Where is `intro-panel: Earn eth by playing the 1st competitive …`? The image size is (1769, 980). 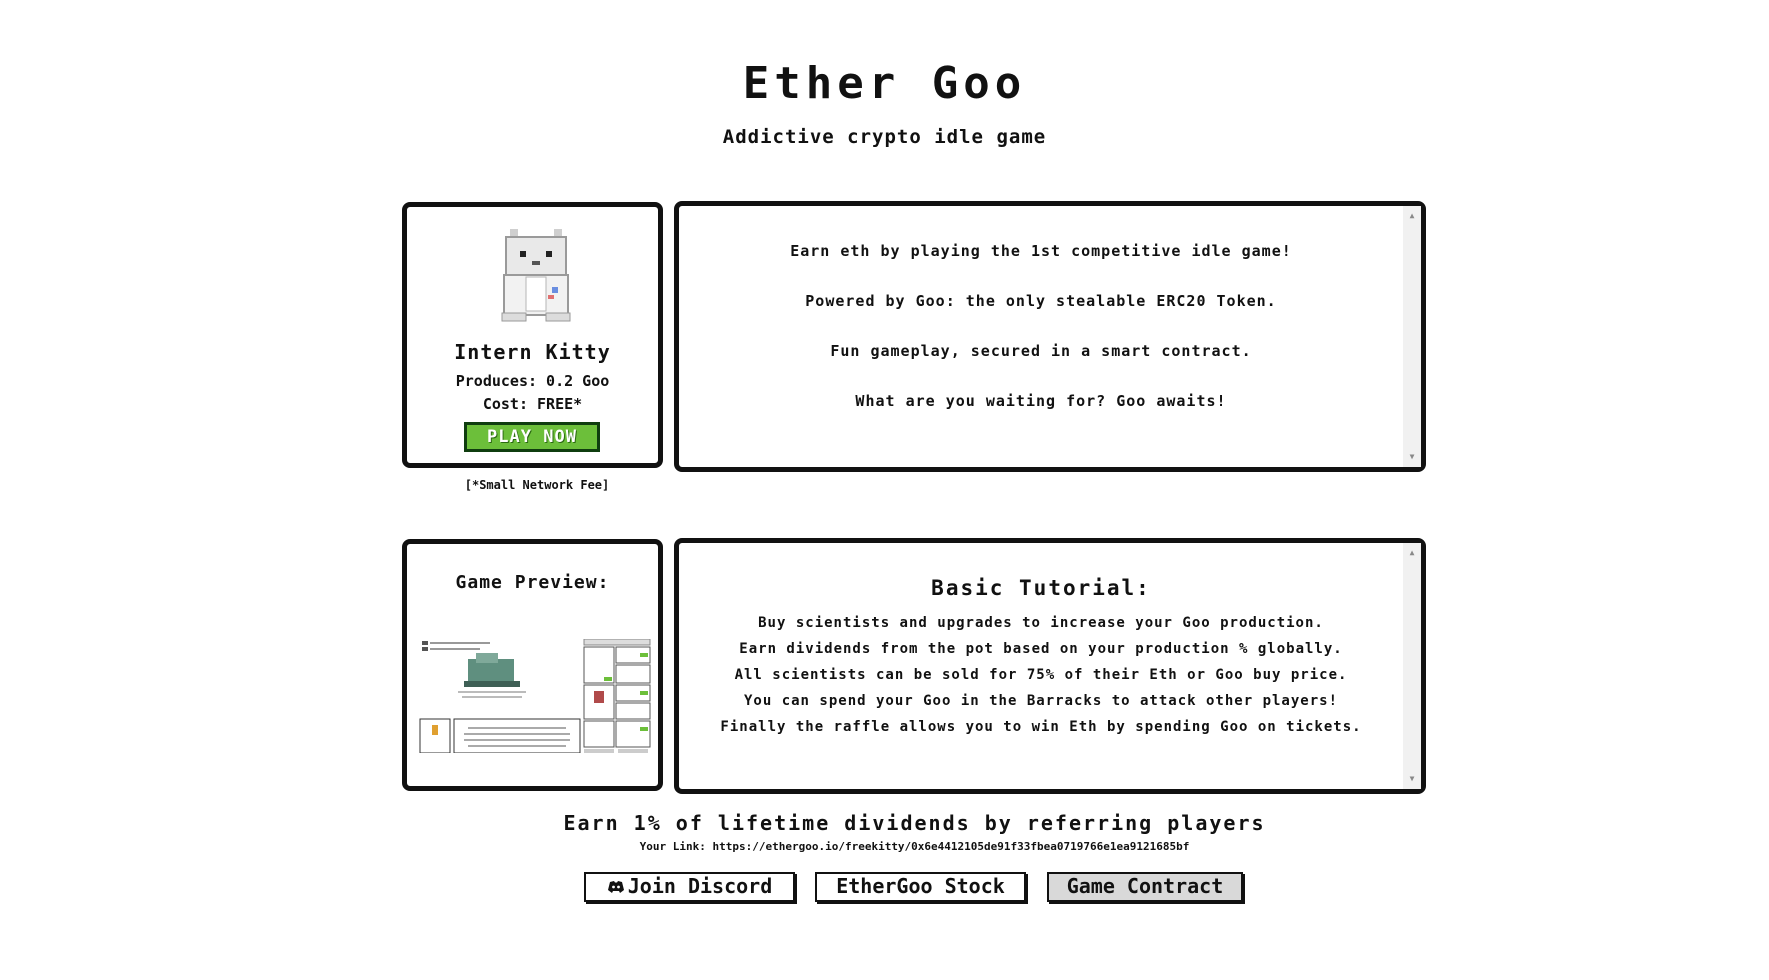
intro-panel: Earn eth by playing the 1st competitive … is located at coordinates (1050, 336).